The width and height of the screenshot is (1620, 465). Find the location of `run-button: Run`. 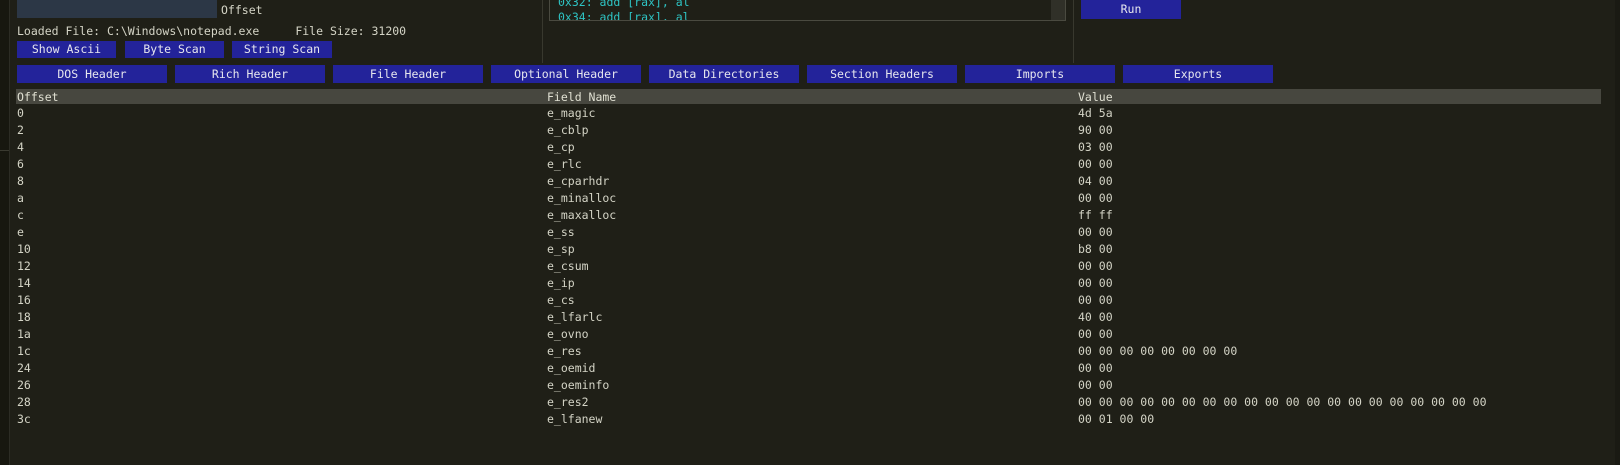

run-button: Run is located at coordinates (1131, 9).